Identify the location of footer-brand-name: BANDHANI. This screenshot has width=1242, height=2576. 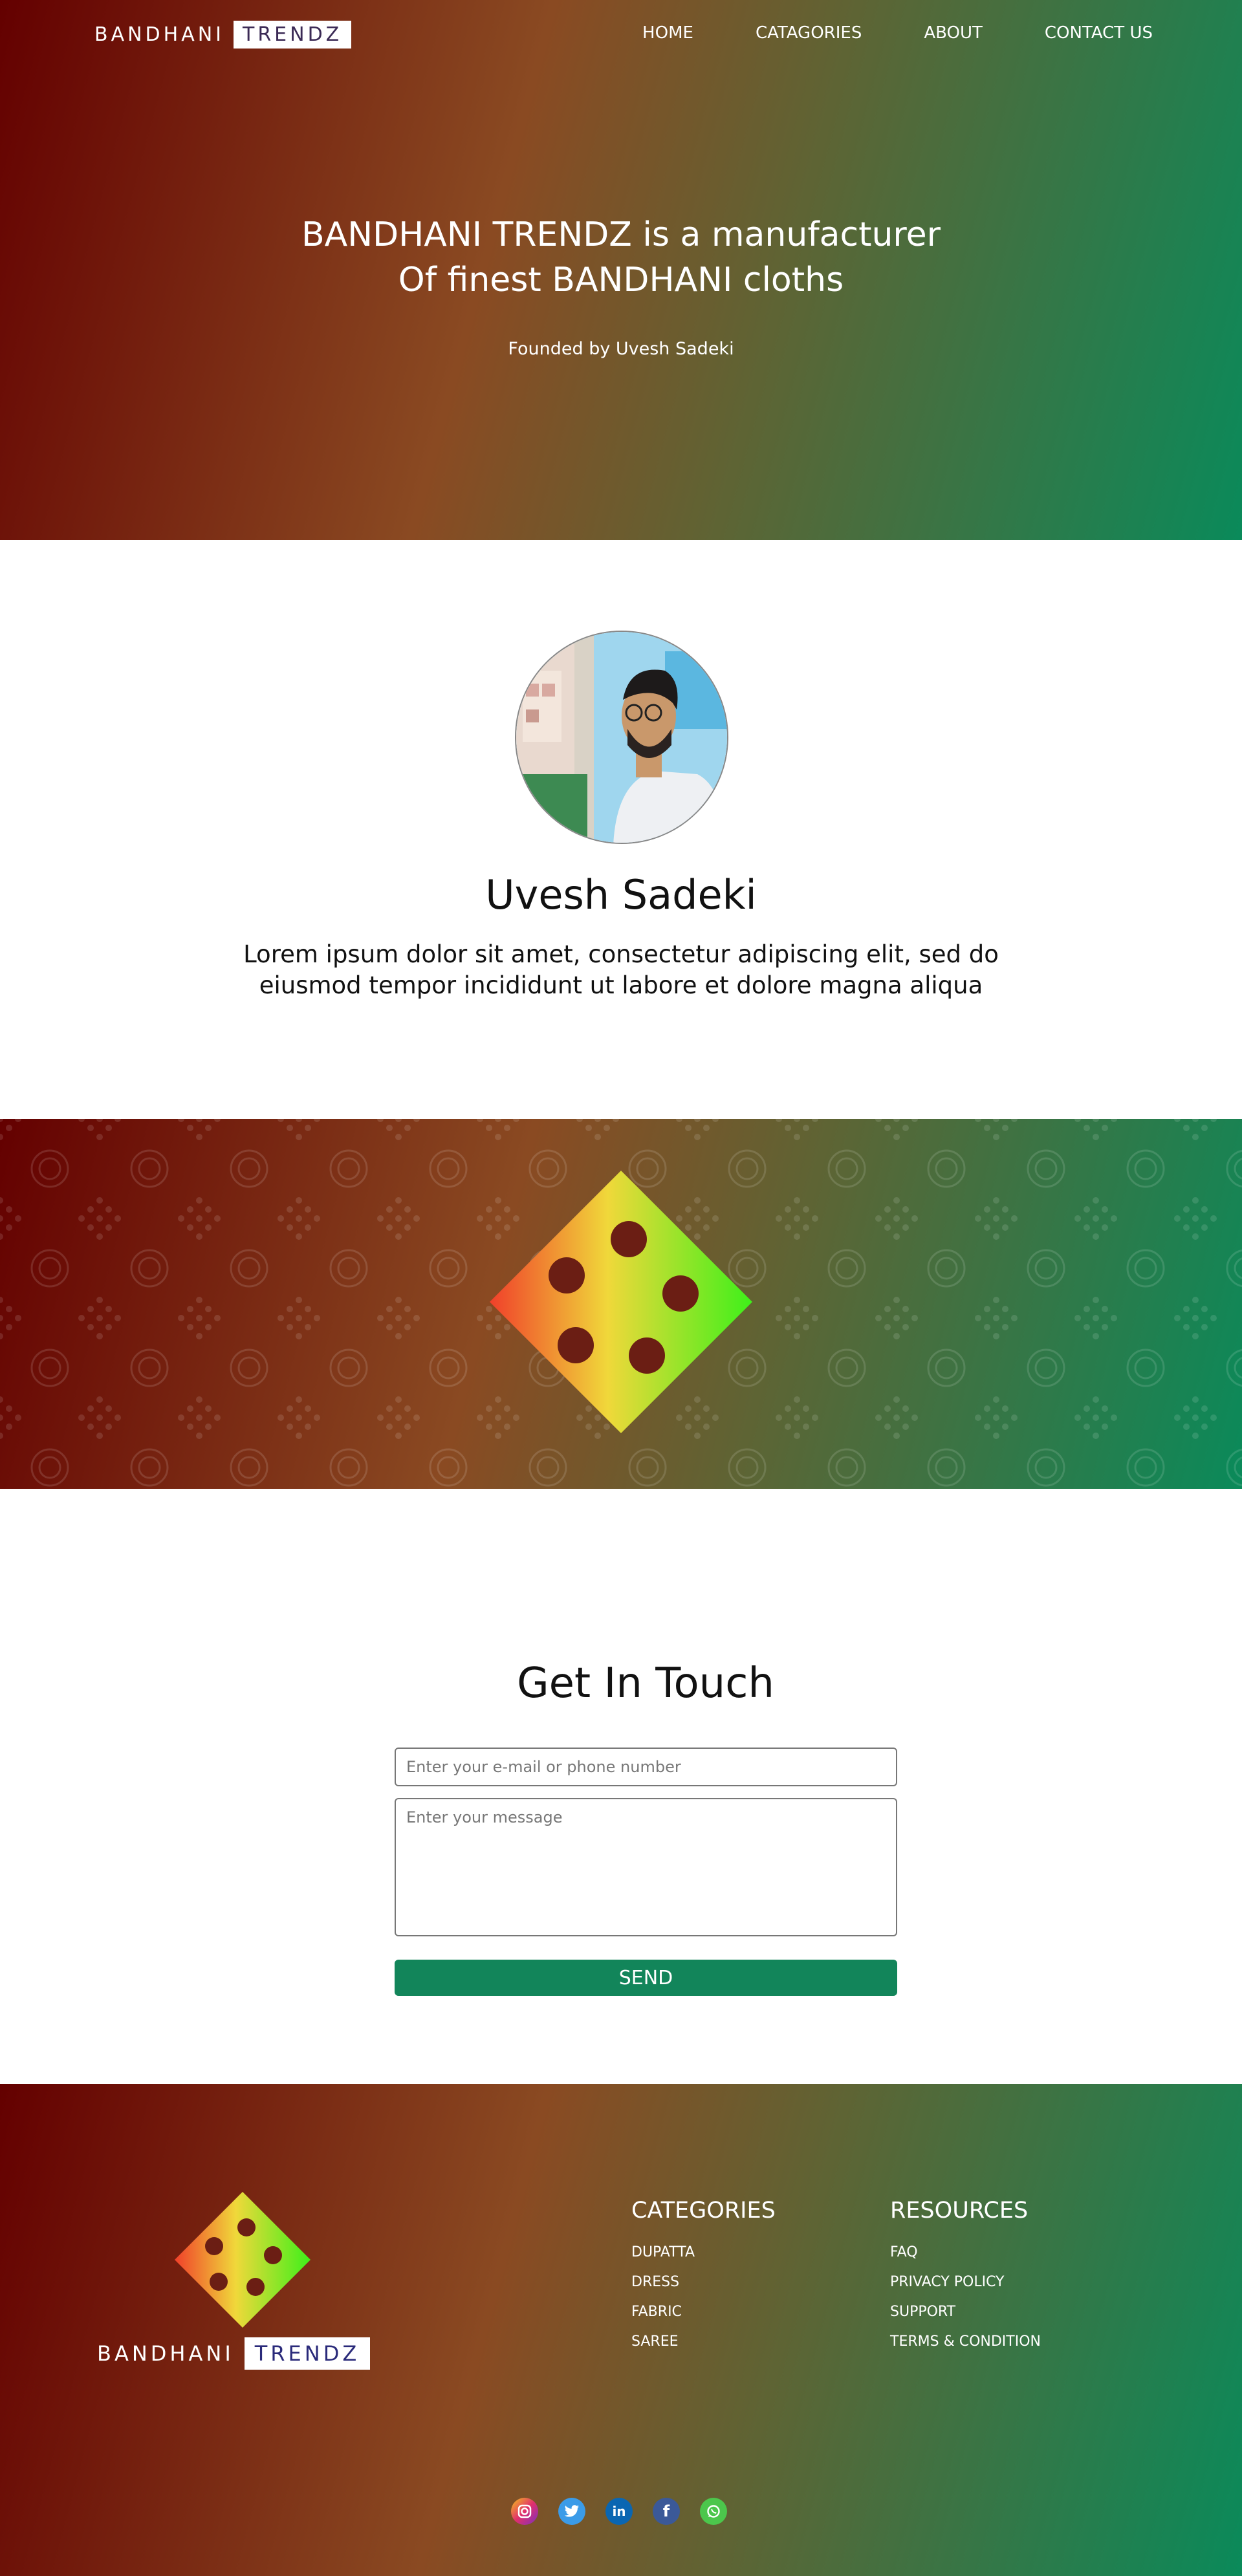
(165, 2353).